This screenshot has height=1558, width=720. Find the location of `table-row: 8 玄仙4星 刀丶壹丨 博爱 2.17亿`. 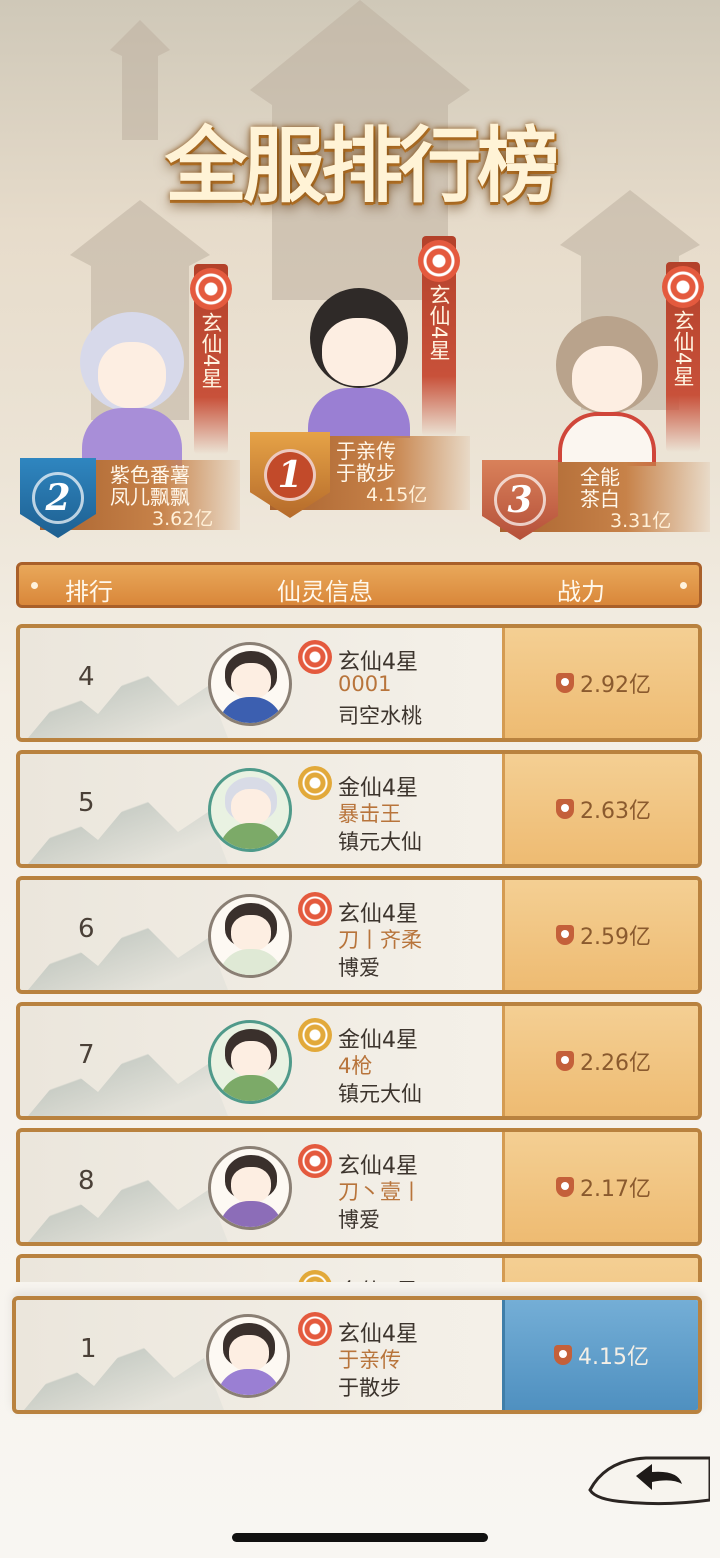

table-row: 8 玄仙4星 刀丶壹丨 博爱 2.17亿 is located at coordinates (359, 1187).